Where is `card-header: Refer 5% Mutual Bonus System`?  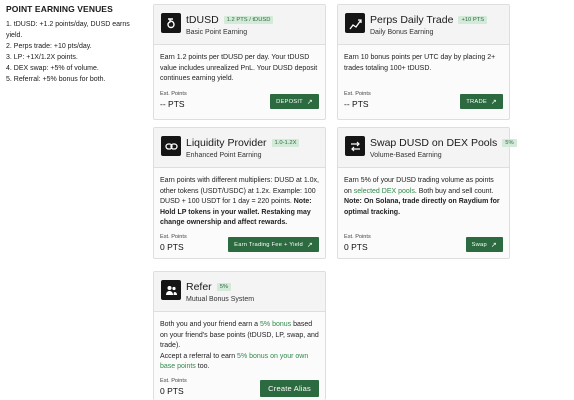
card-header: Refer 5% Mutual Bonus System is located at coordinates (239, 292).